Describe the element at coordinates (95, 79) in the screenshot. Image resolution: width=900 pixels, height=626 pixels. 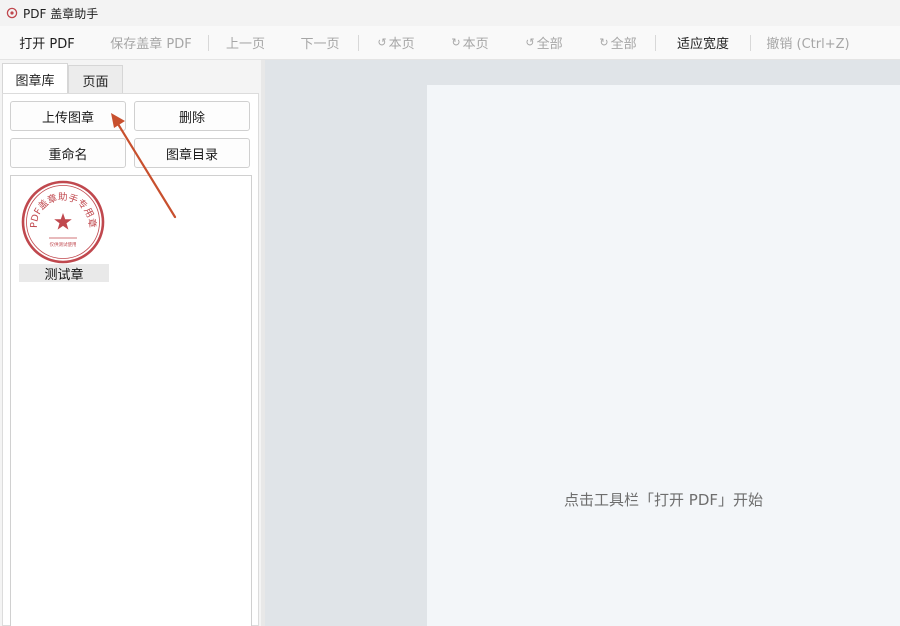
I see `tab-pages: 页面` at that location.